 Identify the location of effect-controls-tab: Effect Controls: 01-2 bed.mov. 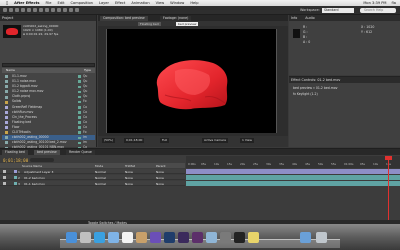
(344, 80).